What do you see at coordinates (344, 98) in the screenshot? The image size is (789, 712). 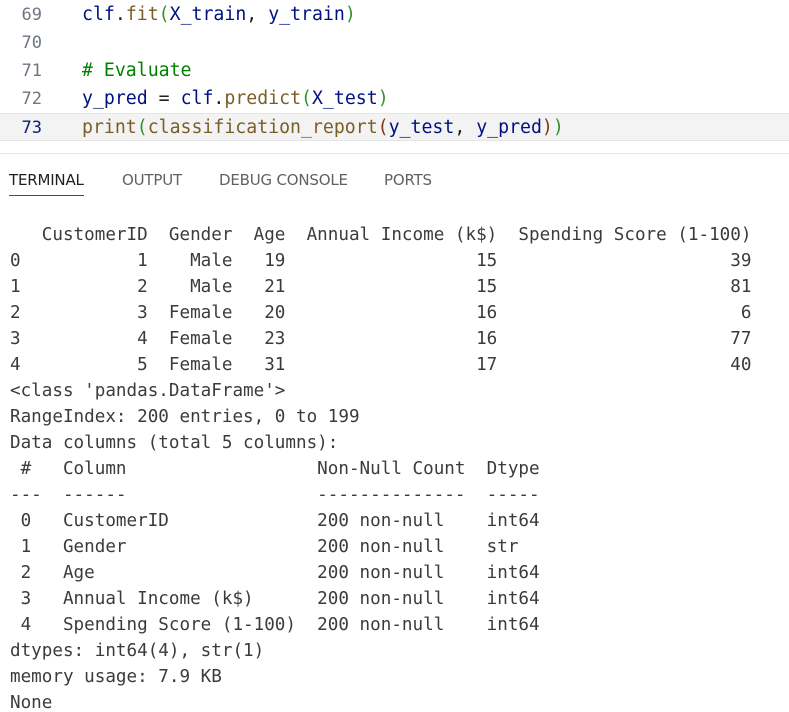 I see `code-token: X_test` at bounding box center [344, 98].